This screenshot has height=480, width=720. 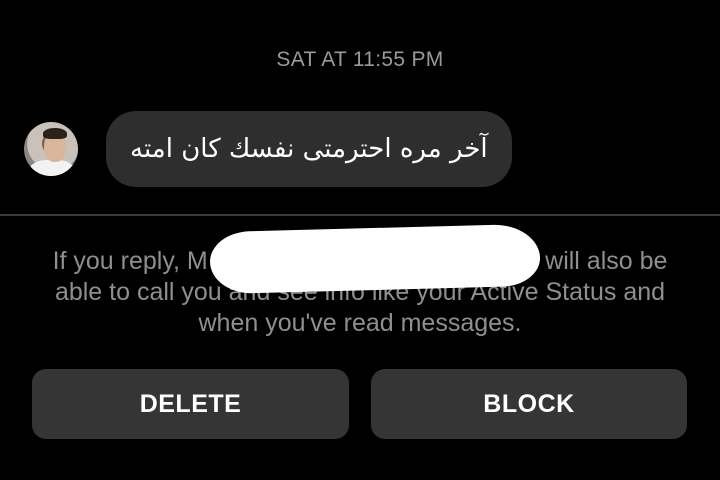 I want to click on avatar-shirt, so click(x=52, y=168).